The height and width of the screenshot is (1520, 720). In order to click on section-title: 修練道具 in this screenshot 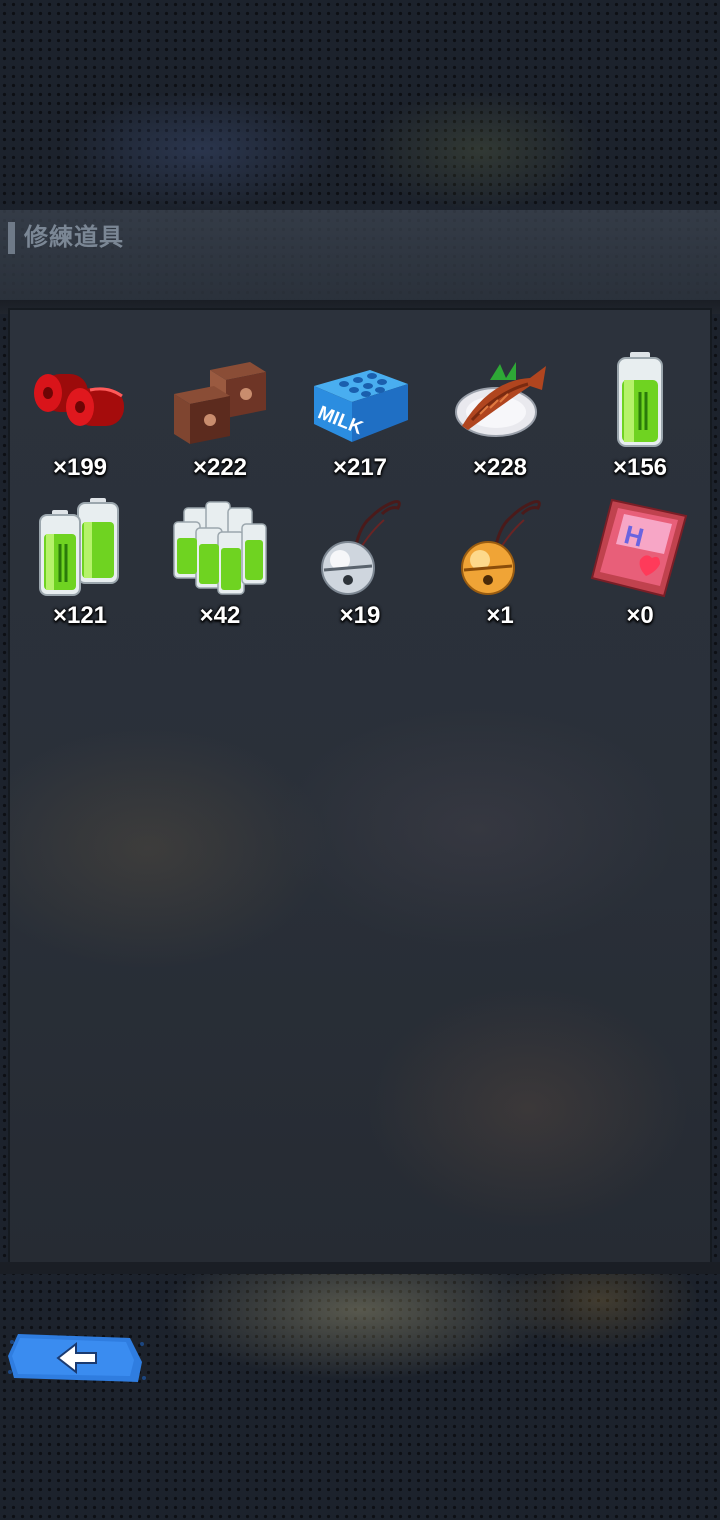, I will do `click(74, 237)`.